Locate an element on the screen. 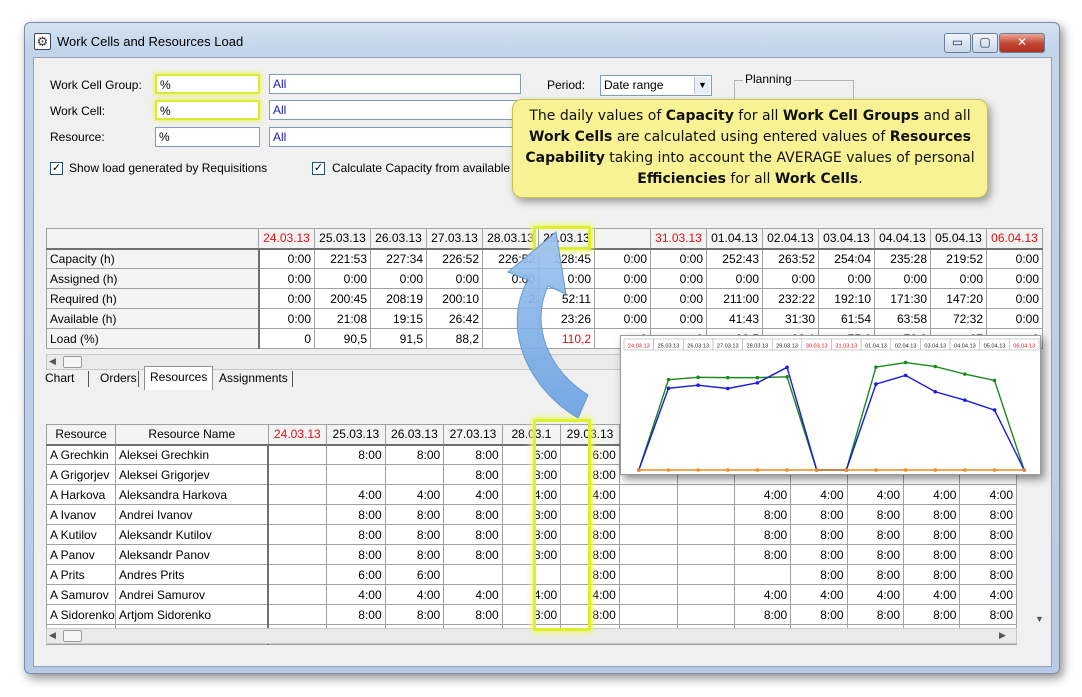 This screenshot has width=1082, height=697. summary-cell: 221:53 is located at coordinates (342, 258).